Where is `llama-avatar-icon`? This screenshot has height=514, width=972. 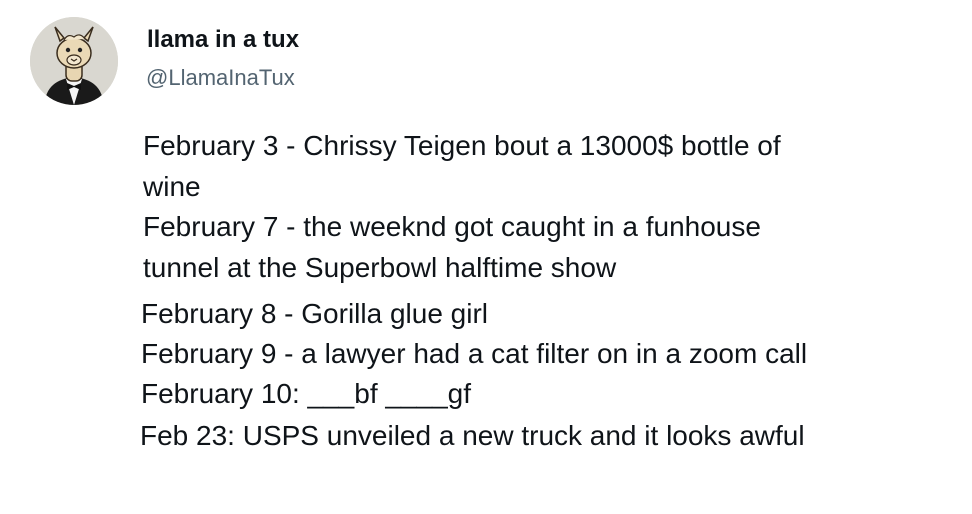
llama-avatar-icon is located at coordinates (74, 61).